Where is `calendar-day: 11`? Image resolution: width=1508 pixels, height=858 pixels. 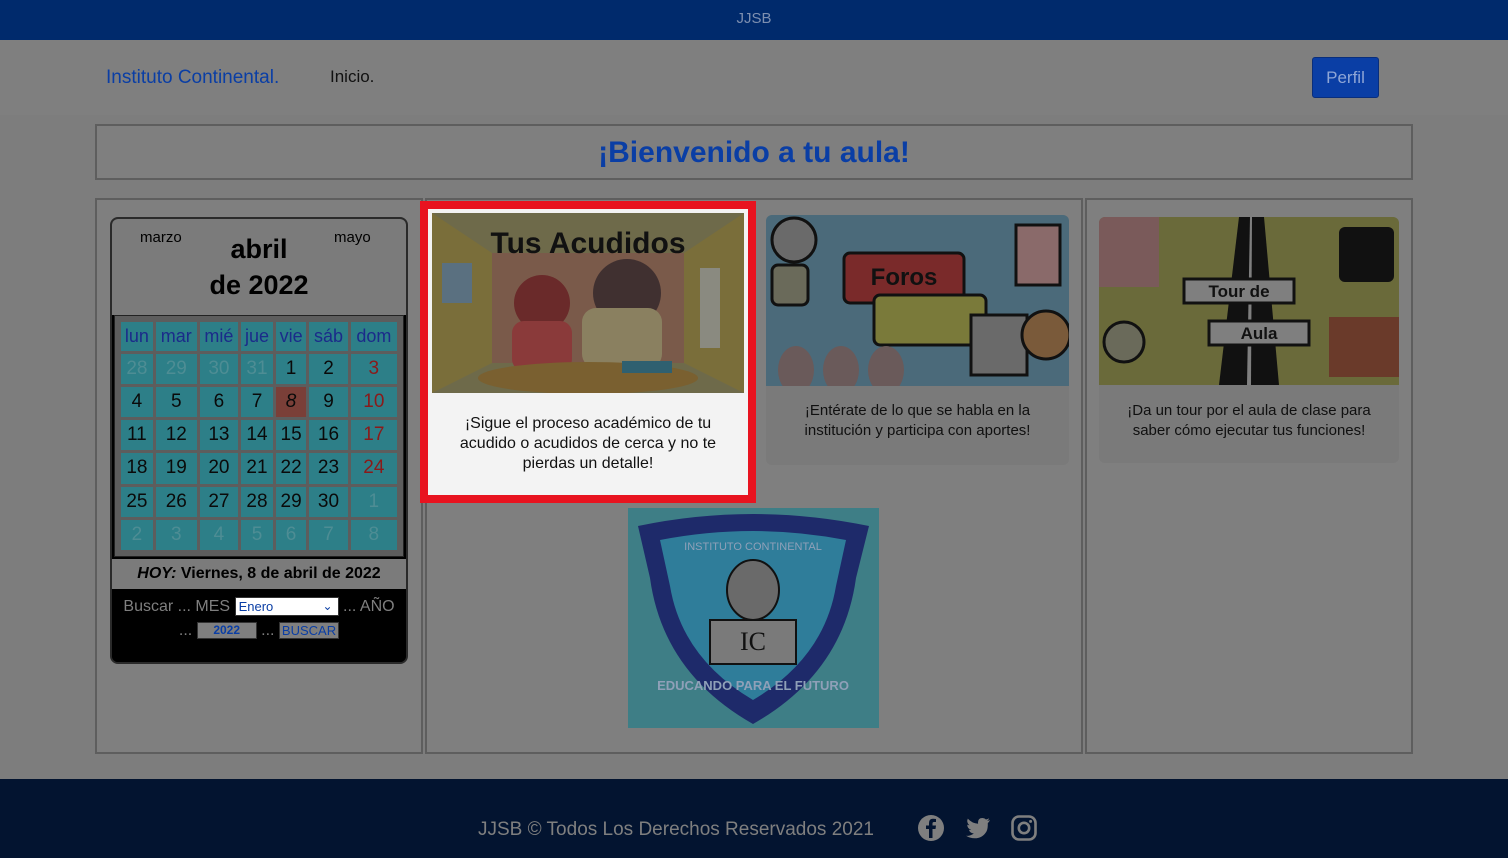
calendar-day: 11 is located at coordinates (137, 435).